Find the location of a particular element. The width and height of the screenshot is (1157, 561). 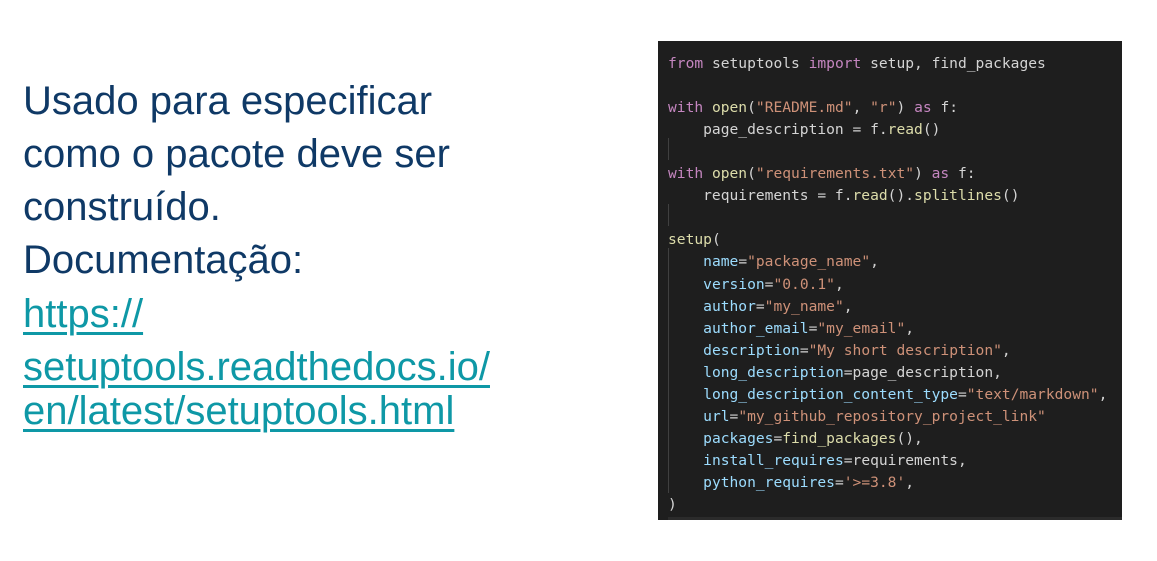

code-token: packages is located at coordinates (738, 438).